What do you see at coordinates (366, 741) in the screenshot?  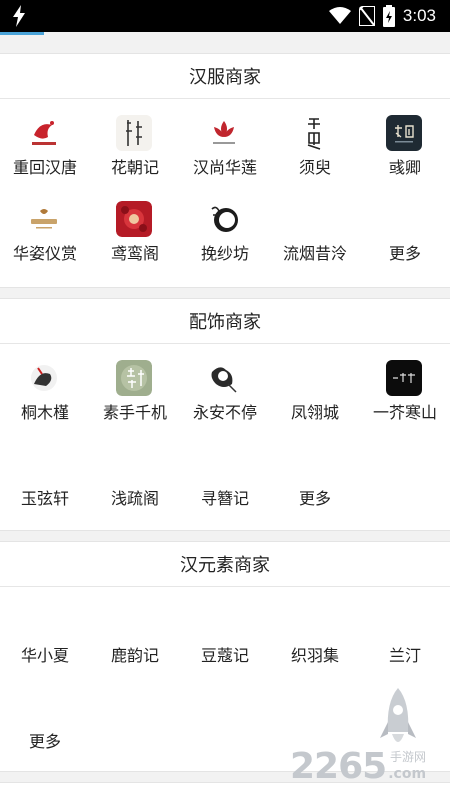 I see `site-watermark: 2265 .com 手游网` at bounding box center [366, 741].